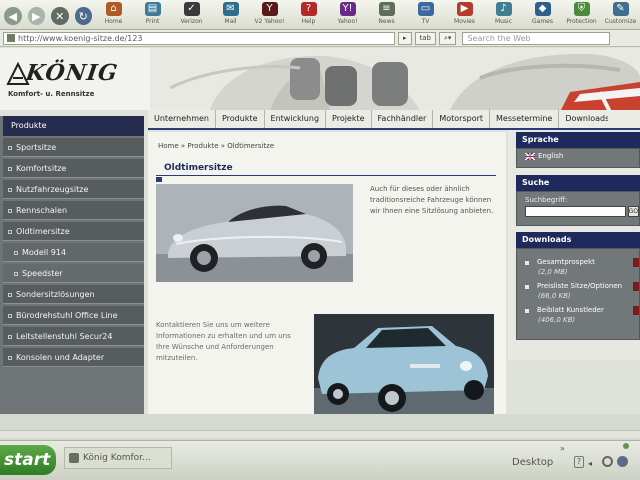 The height and width of the screenshot is (480, 640). What do you see at coordinates (73, 210) in the screenshot?
I see `leftnav-item-3: Rennschalen` at bounding box center [73, 210].